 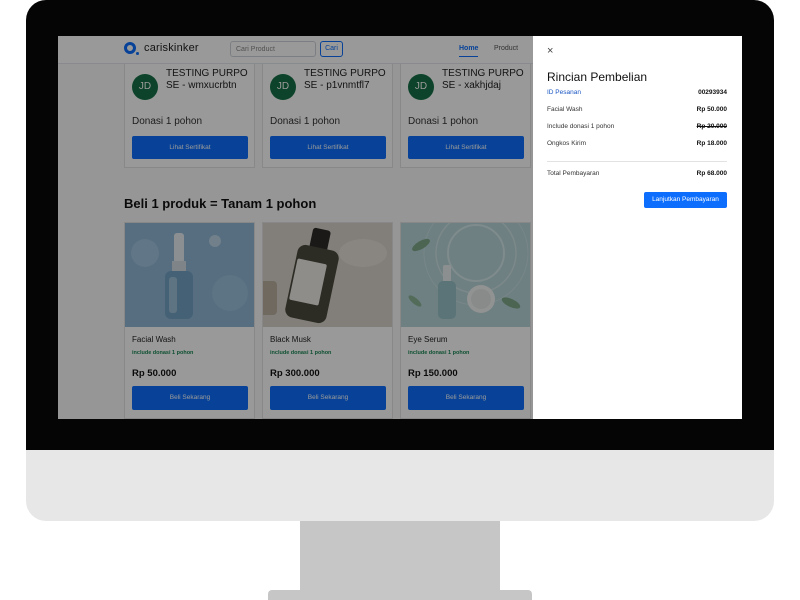 I want to click on shipping-label: Ongkos Kirim, so click(x=567, y=143).